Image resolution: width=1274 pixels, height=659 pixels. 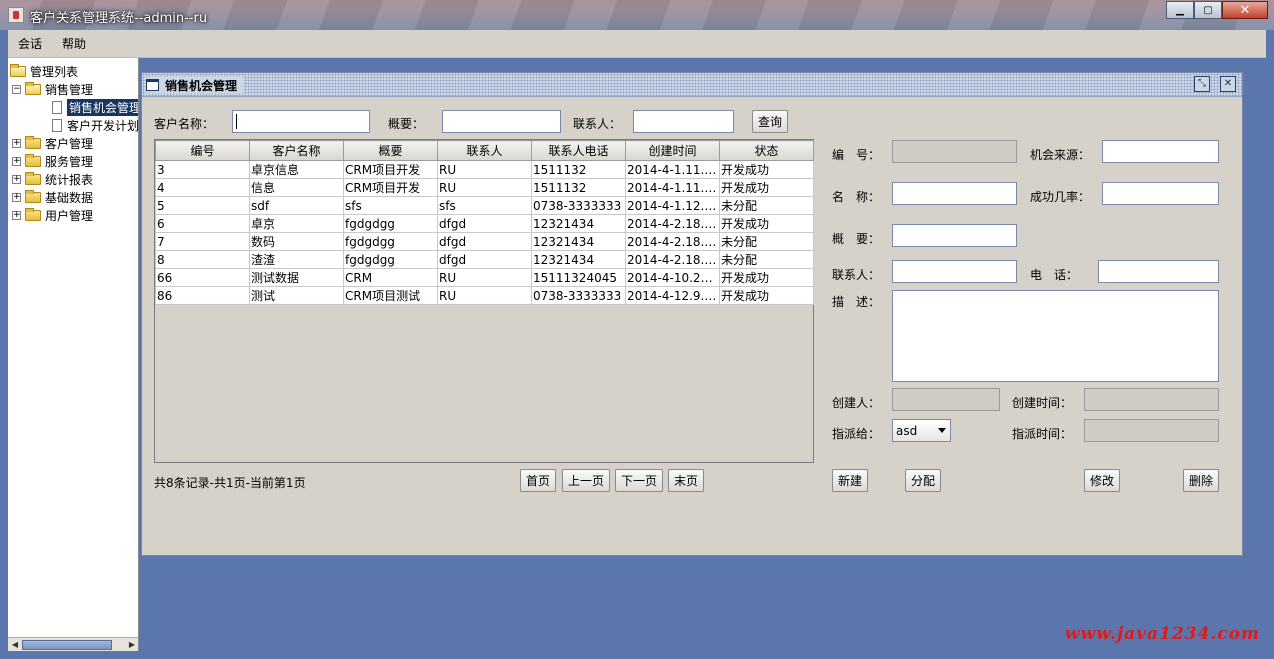 I want to click on tree-item-customer: + 客户管理, so click(x=52, y=143).